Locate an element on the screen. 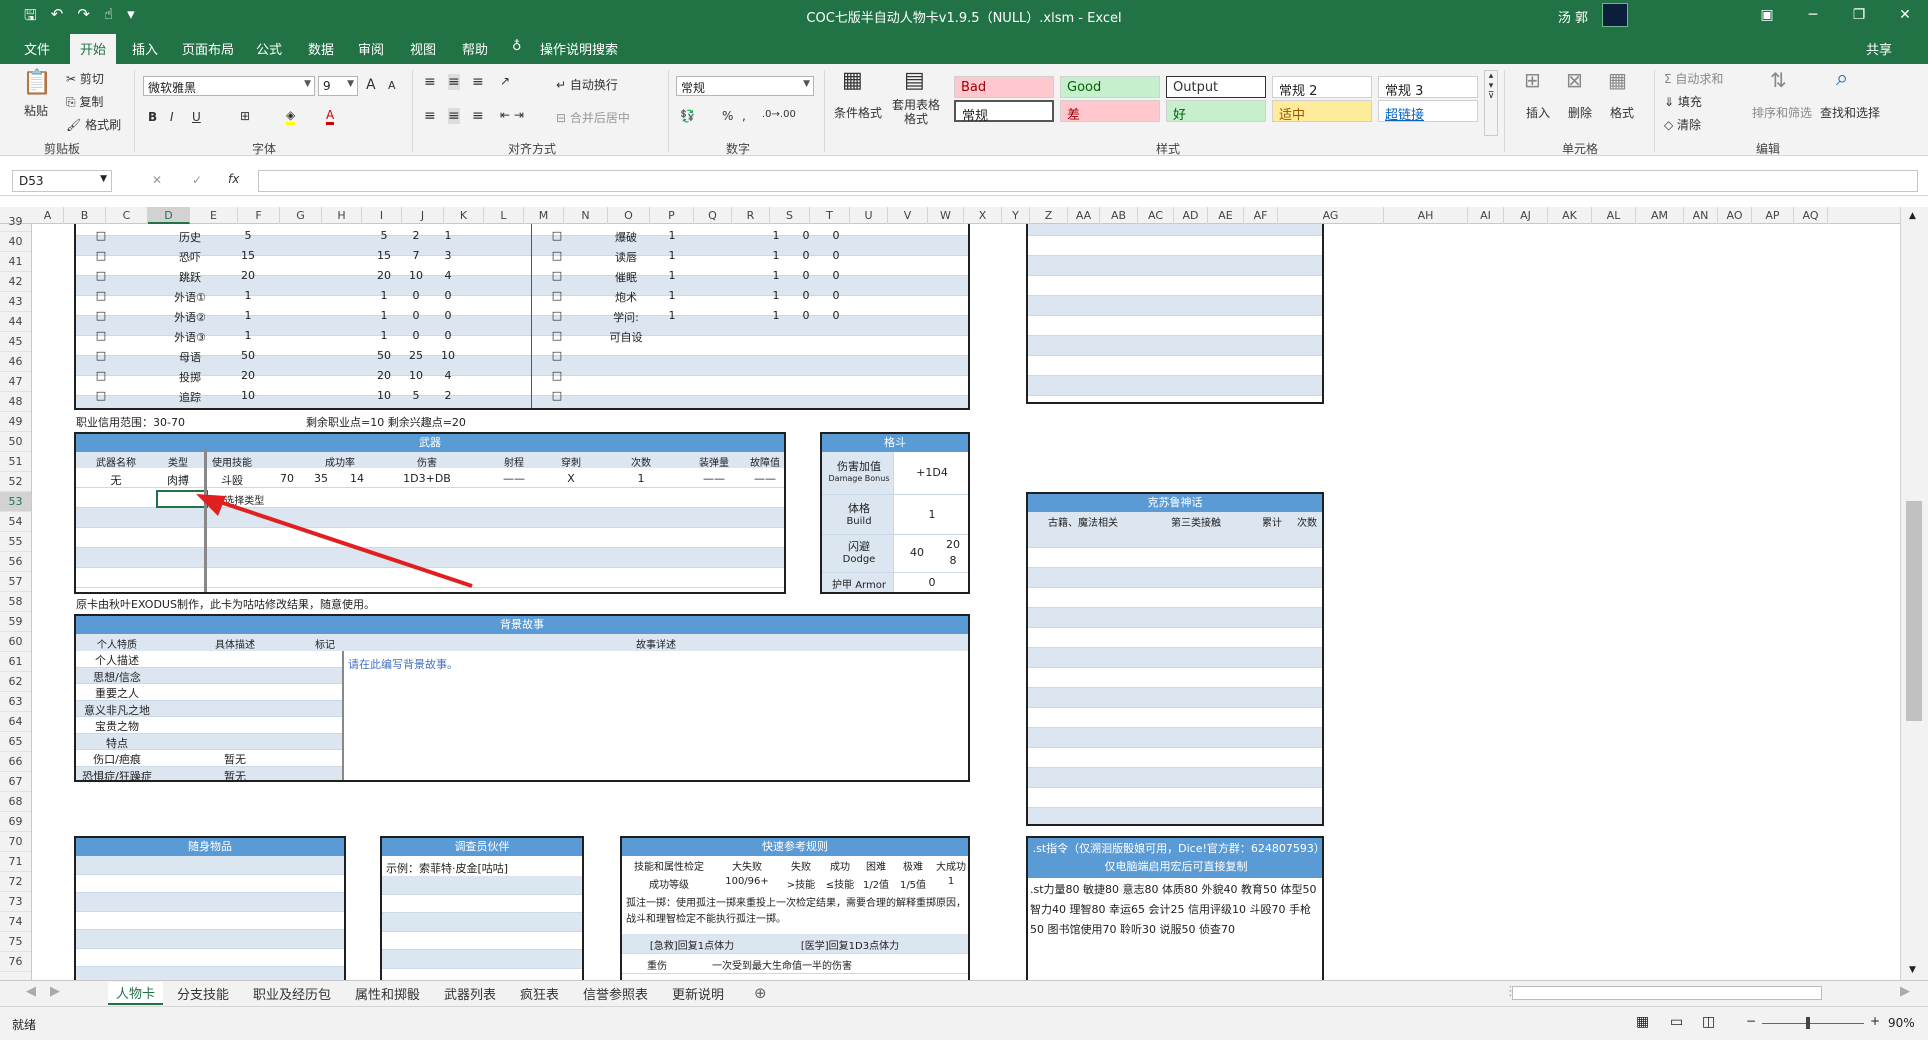 The width and height of the screenshot is (1928, 1040). align-right-icon: ≡ is located at coordinates (478, 116).